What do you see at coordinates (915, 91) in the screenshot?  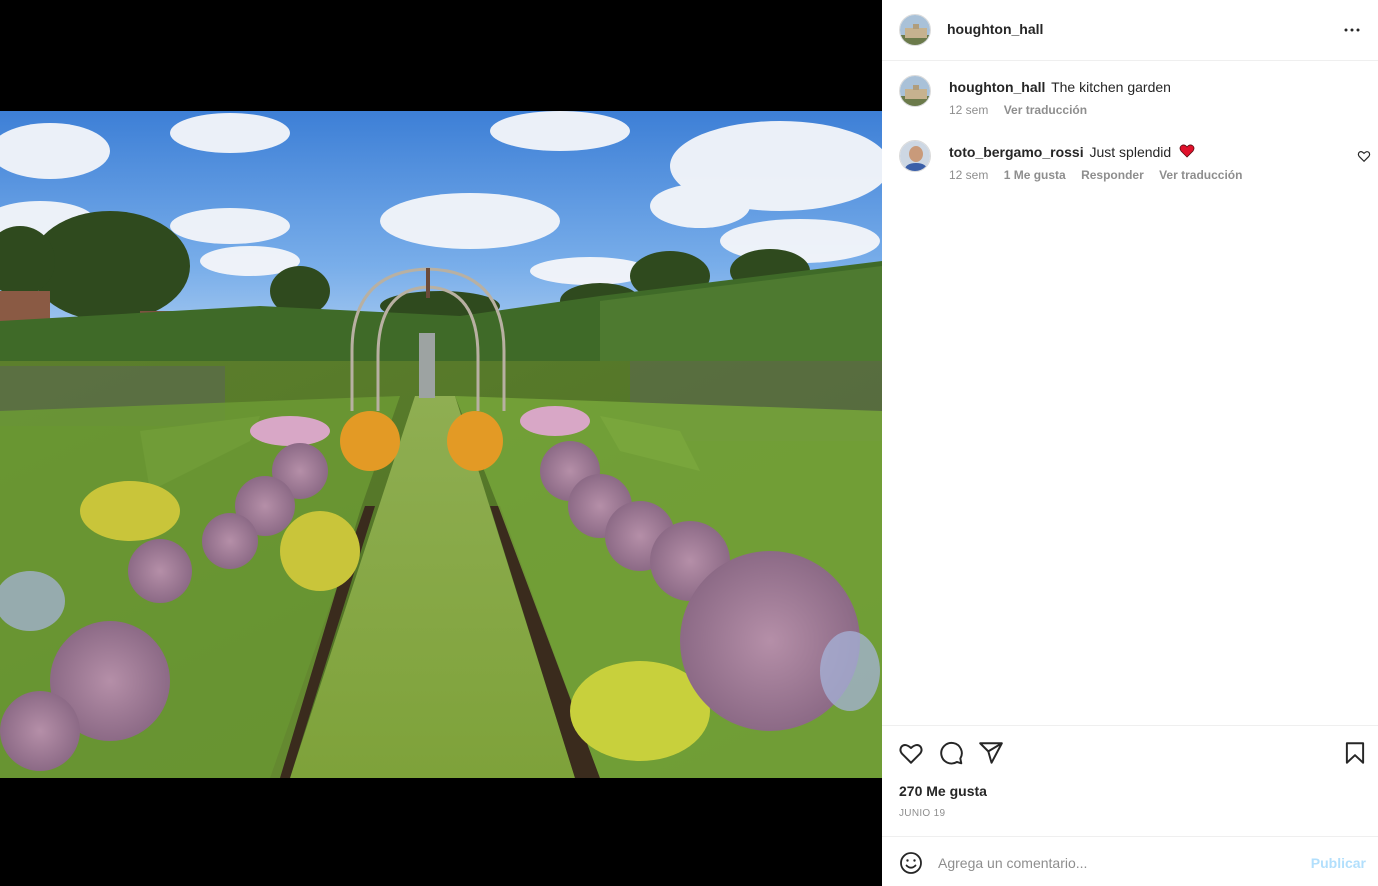 I see `caption-avatar` at bounding box center [915, 91].